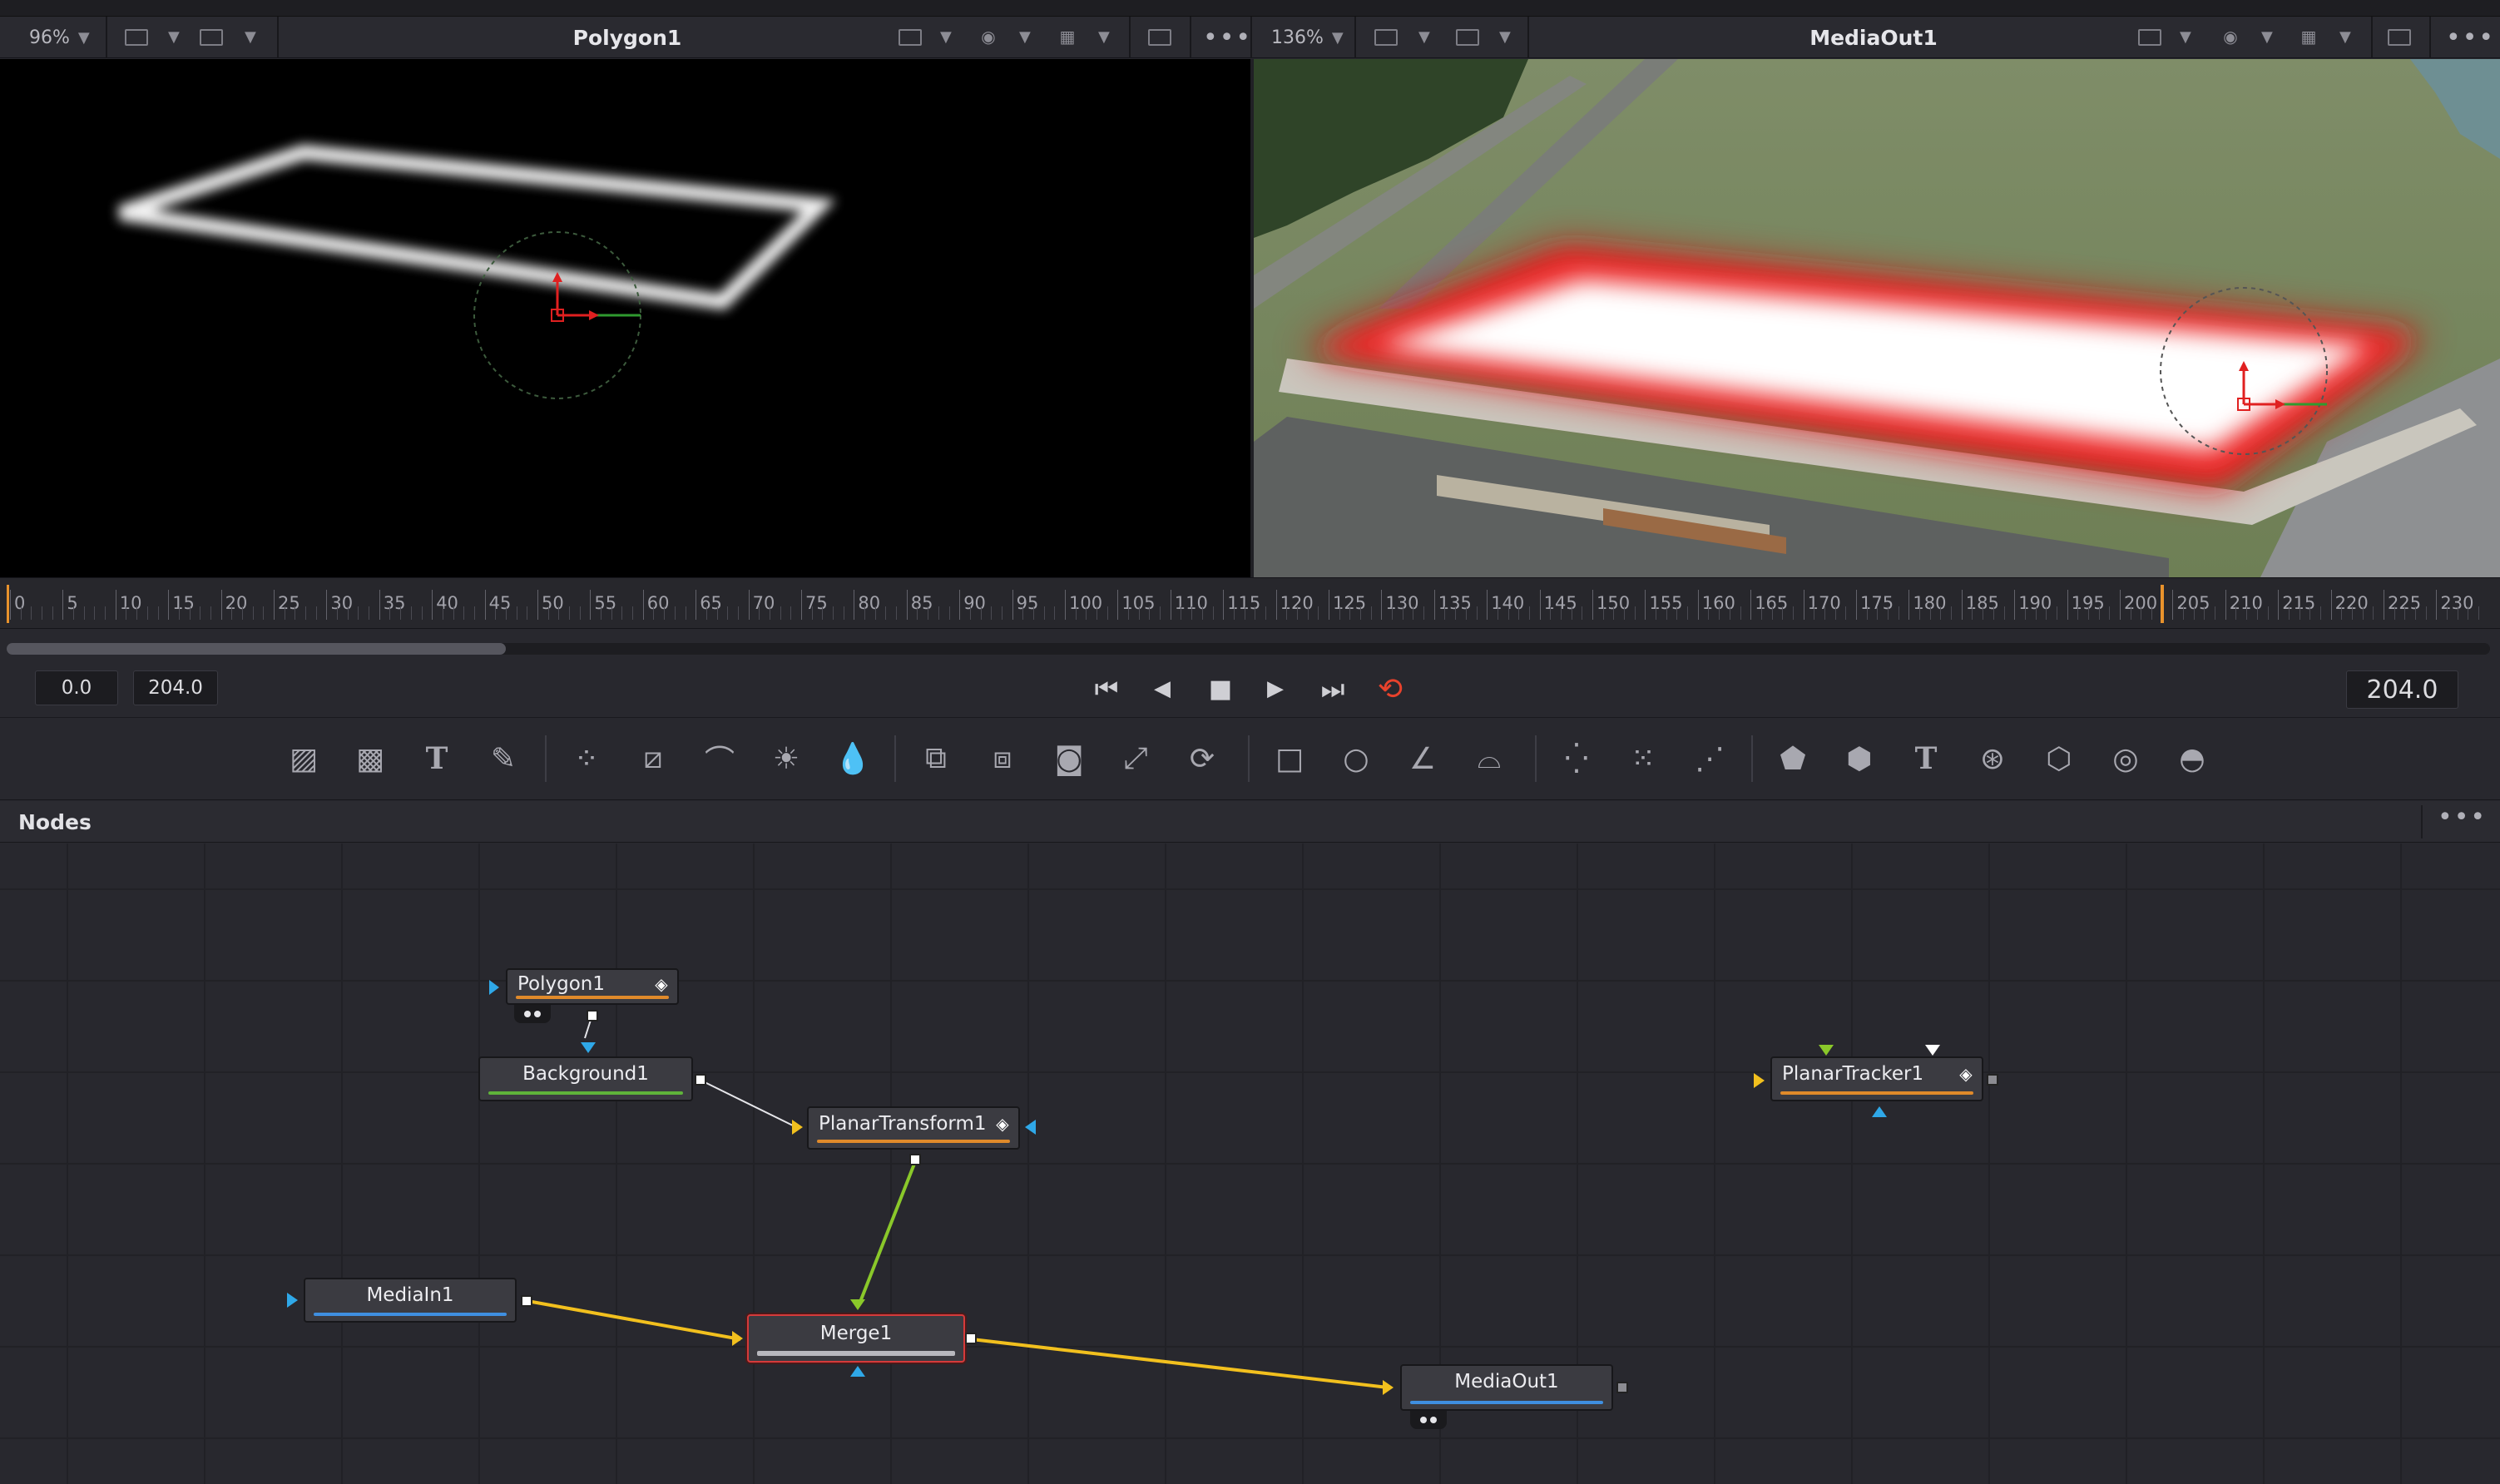  What do you see at coordinates (1069, 759) in the screenshot?
I see `matte-control-icon: ◙` at bounding box center [1069, 759].